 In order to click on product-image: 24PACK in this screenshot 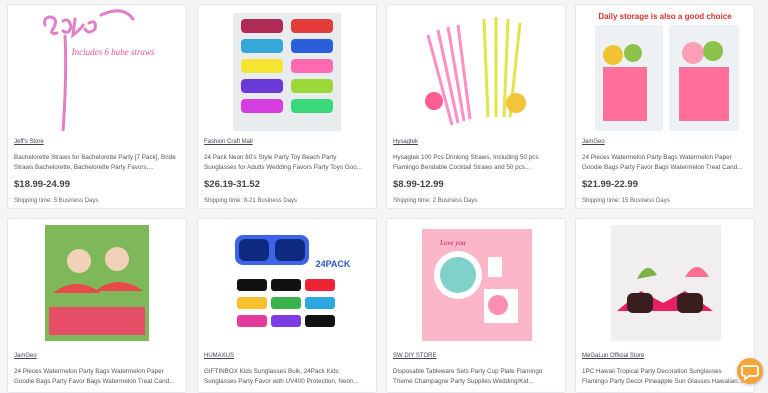, I will do `click(287, 284)`.